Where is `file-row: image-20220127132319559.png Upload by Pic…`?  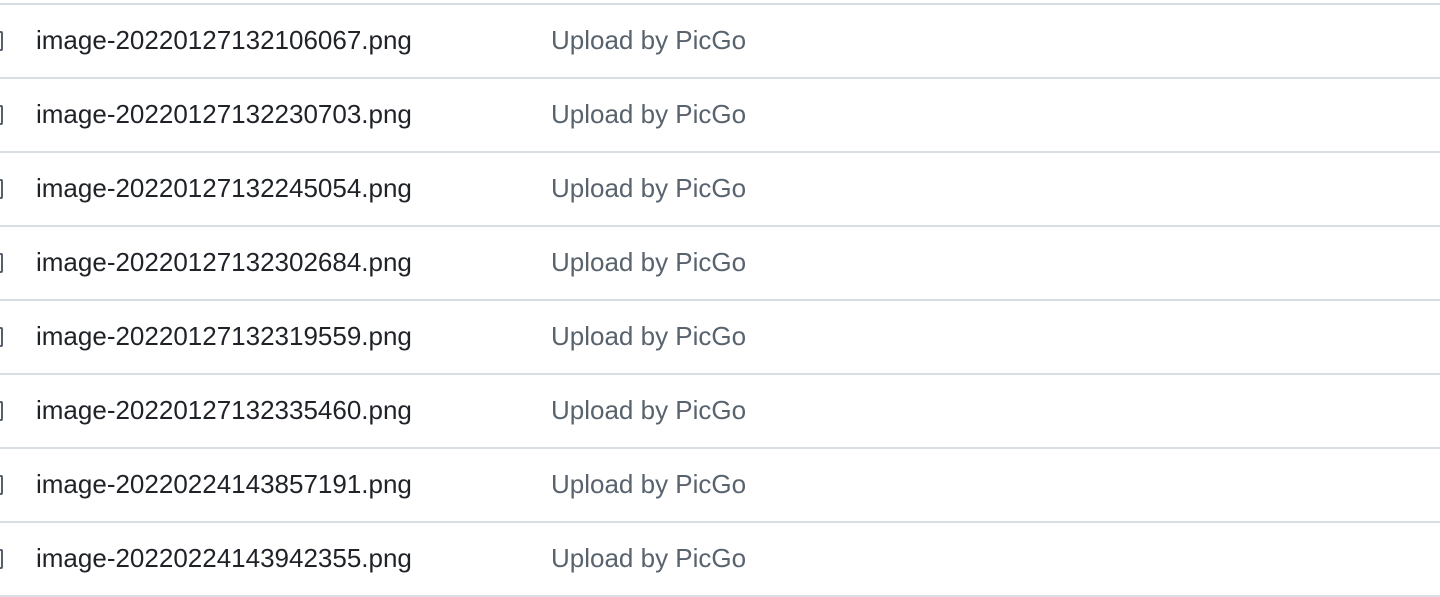
file-row: image-20220127132319559.png Upload by Pic… is located at coordinates (720, 338).